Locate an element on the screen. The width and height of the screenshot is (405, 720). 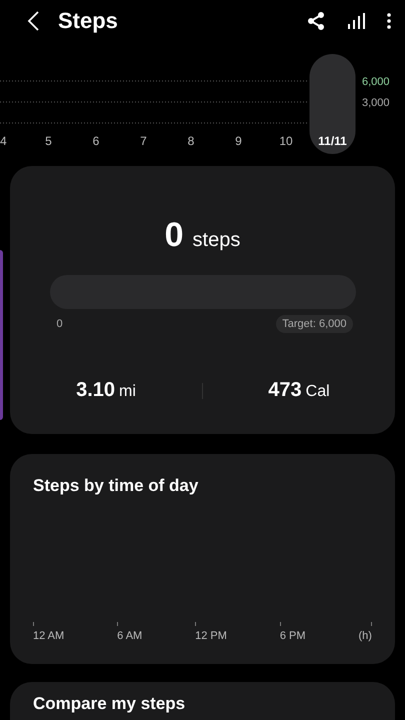
axis-label: 6 AM is located at coordinates (129, 636).